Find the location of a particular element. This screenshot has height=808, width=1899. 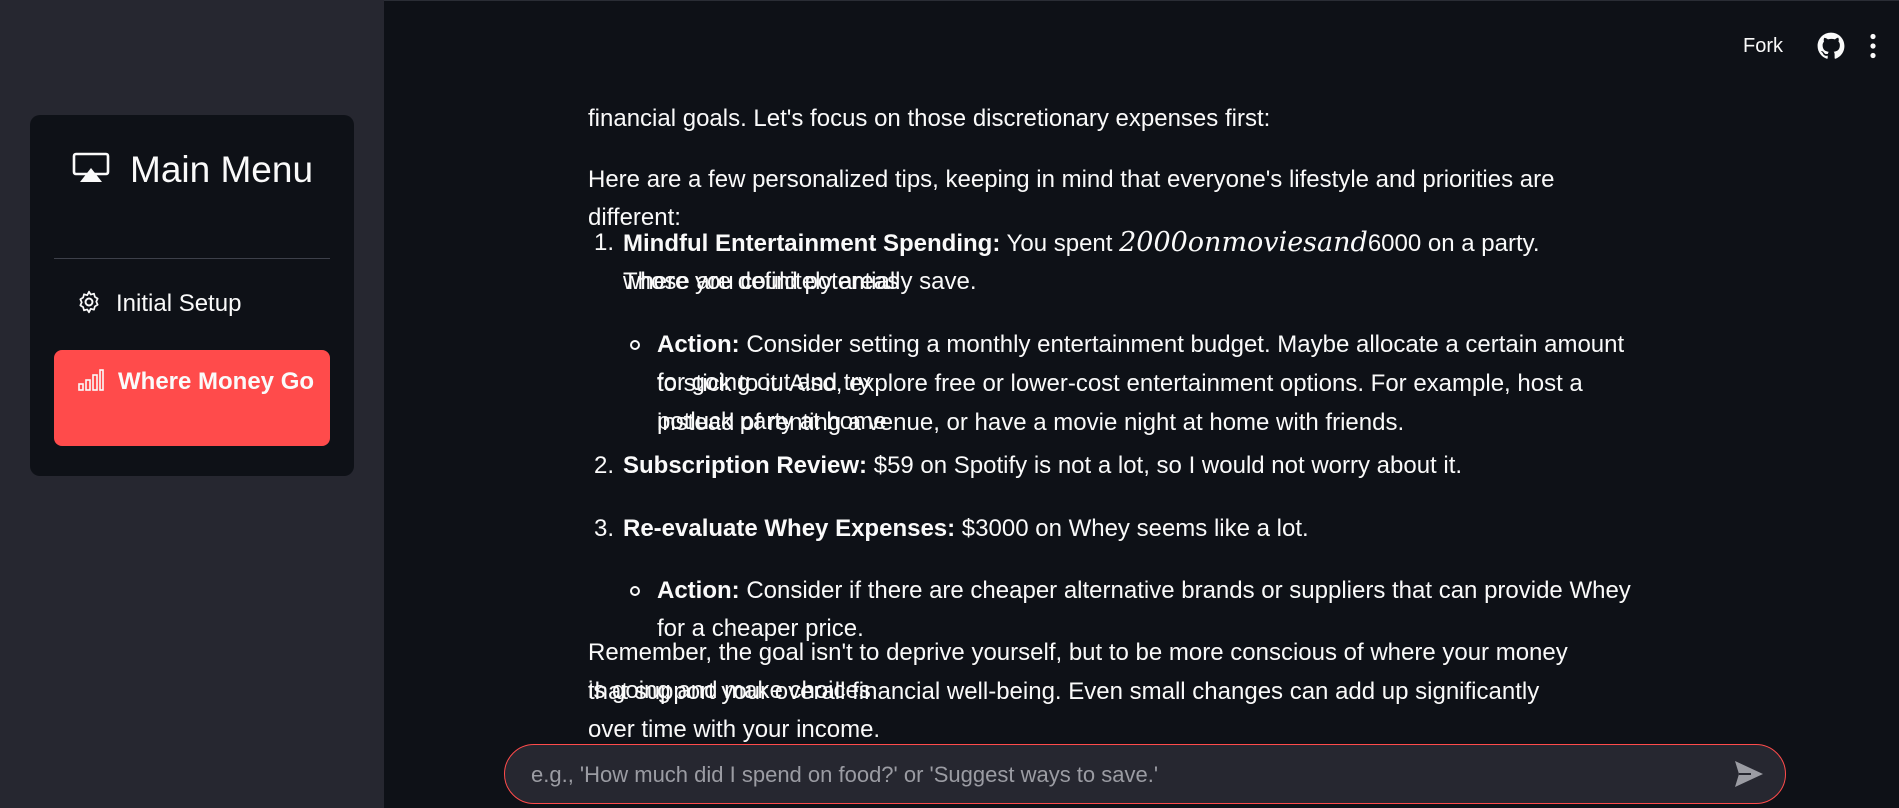

list-number: 3. is located at coordinates (603, 528).